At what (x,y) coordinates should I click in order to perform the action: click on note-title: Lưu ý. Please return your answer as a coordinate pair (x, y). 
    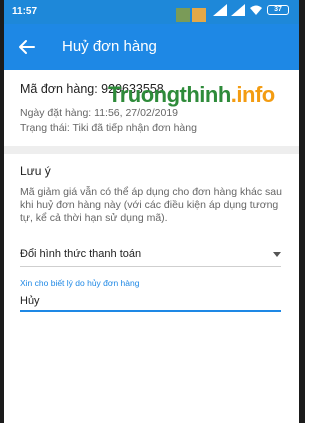
    Looking at the image, I should click on (35, 171).